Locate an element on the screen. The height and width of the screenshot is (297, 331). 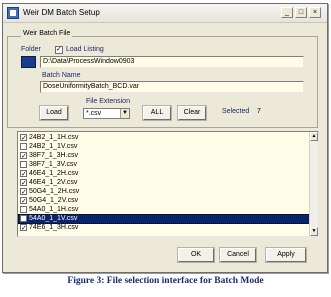
browse-folder-button is located at coordinates (28, 62).